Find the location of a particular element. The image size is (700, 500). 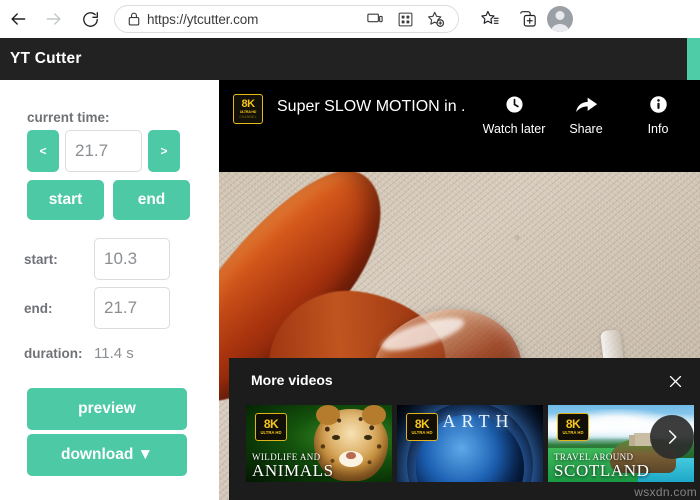

channel-badge-8k: 8K ULTRA HD CHANNEL is located at coordinates (248, 109).